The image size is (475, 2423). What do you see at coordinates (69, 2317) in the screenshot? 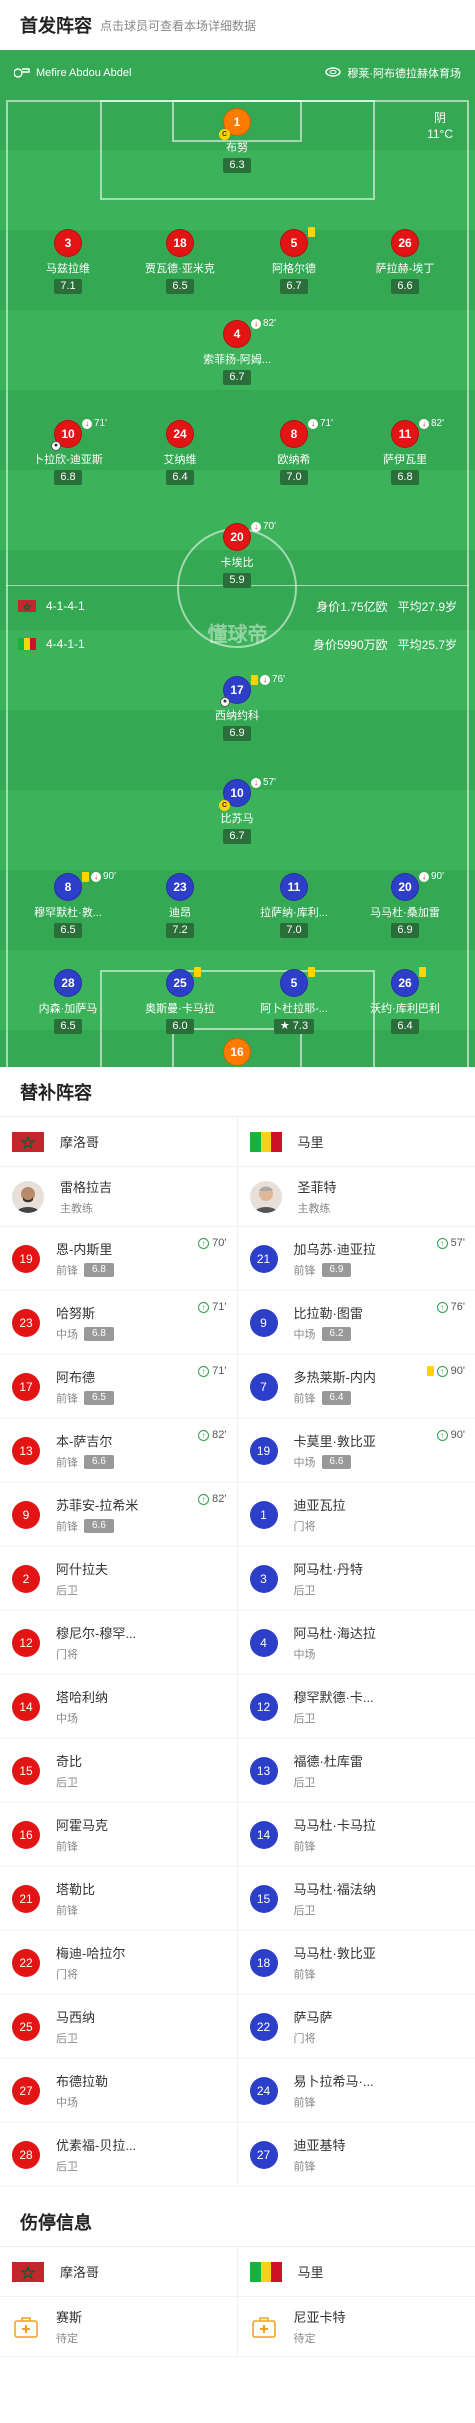
I see `injured-player-name: 赛斯` at bounding box center [69, 2317].